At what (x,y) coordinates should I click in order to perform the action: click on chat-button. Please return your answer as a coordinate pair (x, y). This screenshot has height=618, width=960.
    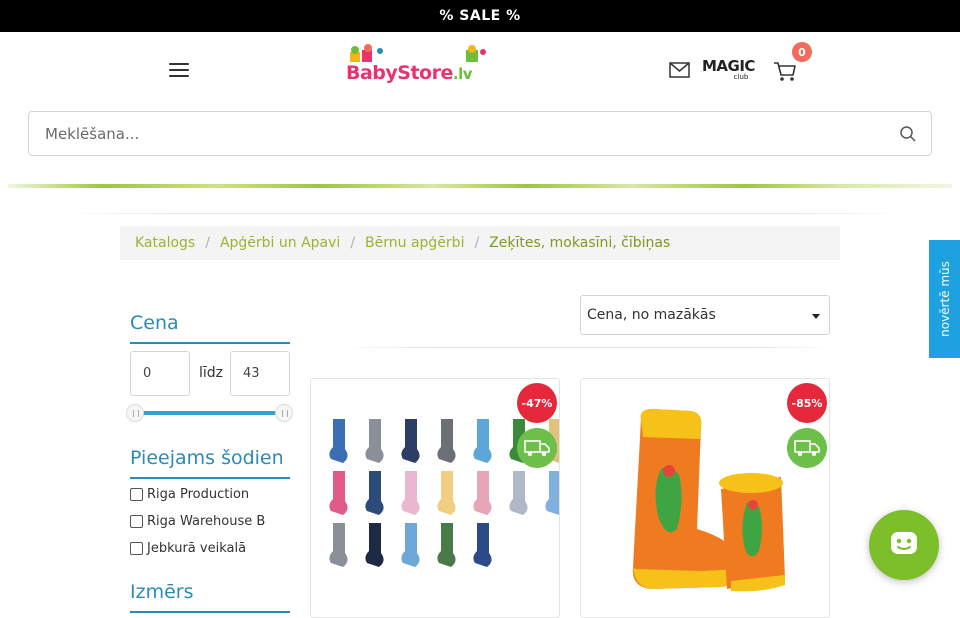
    Looking at the image, I should click on (904, 545).